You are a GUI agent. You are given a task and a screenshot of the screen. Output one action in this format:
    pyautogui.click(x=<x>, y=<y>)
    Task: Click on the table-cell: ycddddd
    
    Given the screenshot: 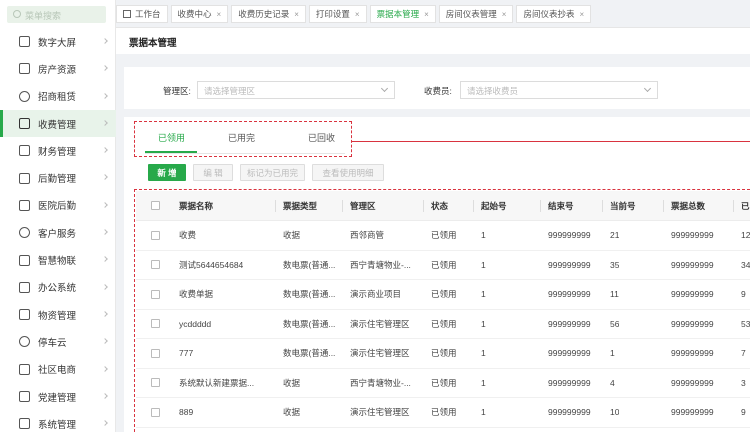 What is the action you would take?
    pyautogui.click(x=195, y=323)
    